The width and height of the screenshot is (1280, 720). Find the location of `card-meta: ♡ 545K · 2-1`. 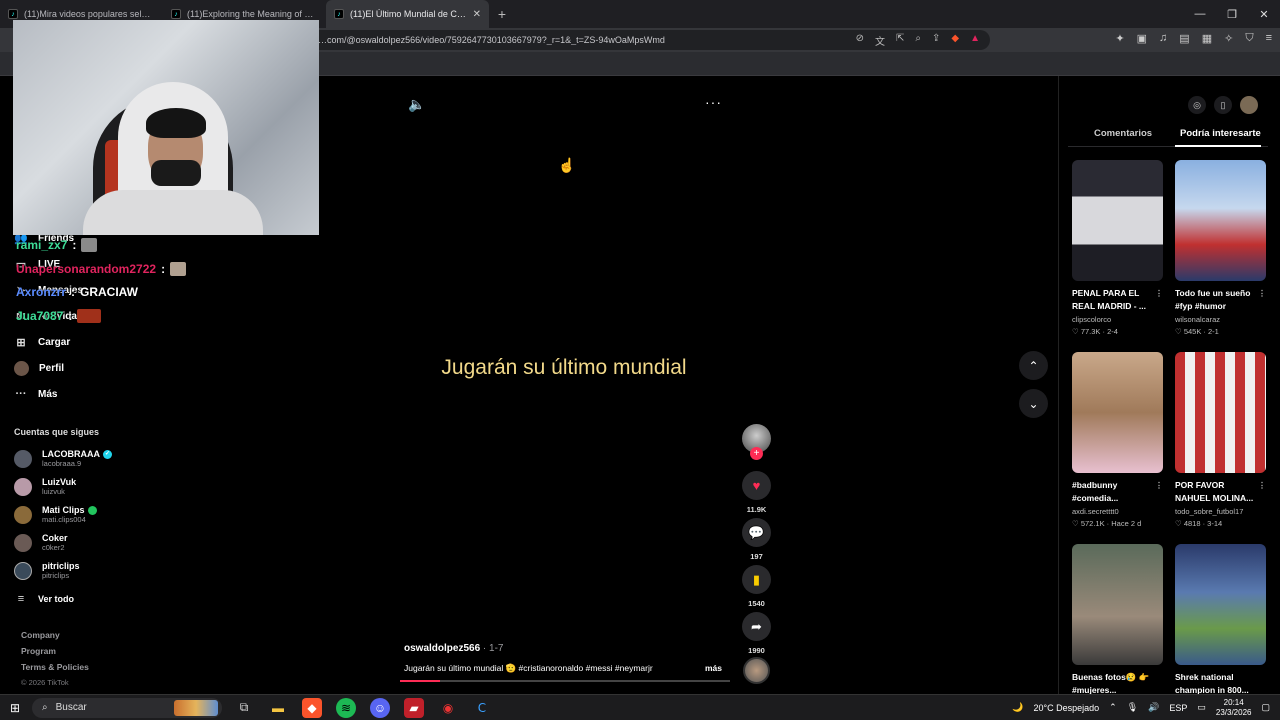

card-meta: ♡ 545K · 2-1 is located at coordinates (1197, 331).